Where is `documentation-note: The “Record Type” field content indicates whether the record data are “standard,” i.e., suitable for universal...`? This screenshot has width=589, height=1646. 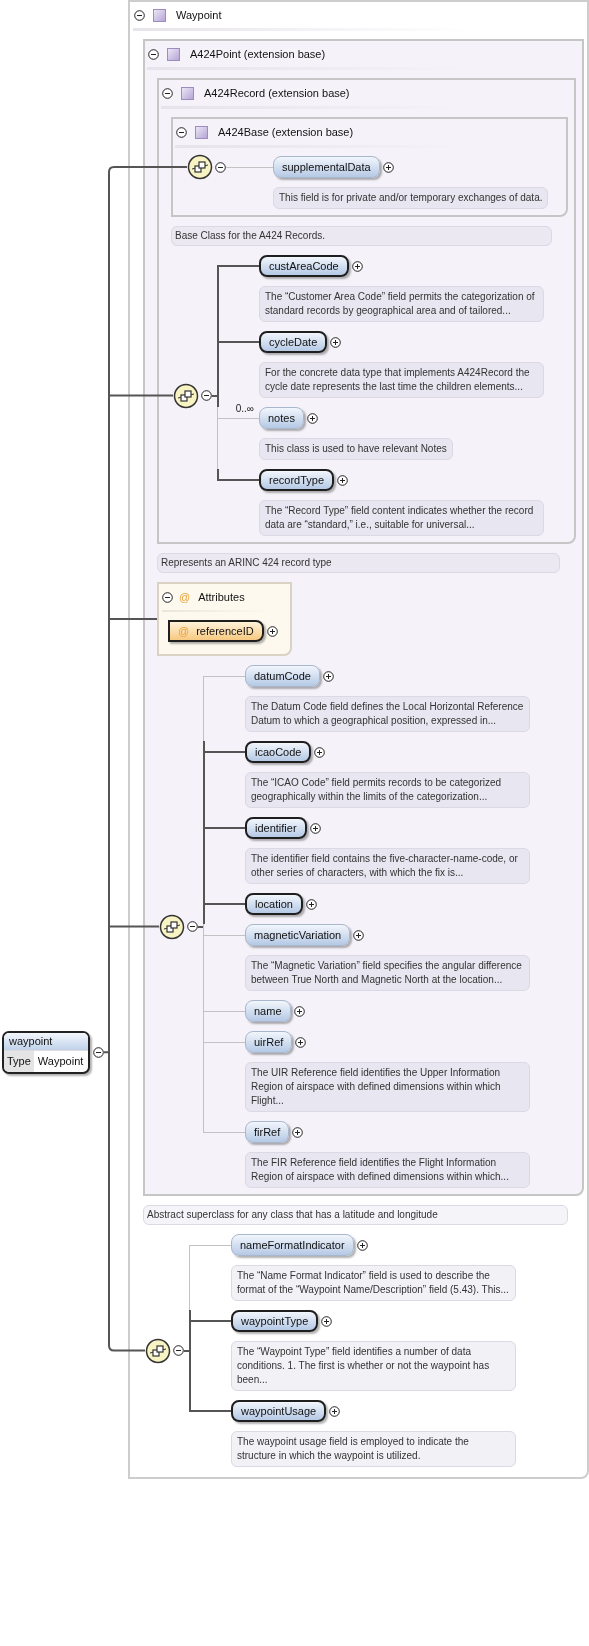 documentation-note: The “Record Type” field content indicates whether the record data are “standard,” i.e., suitable for universal... is located at coordinates (401, 518).